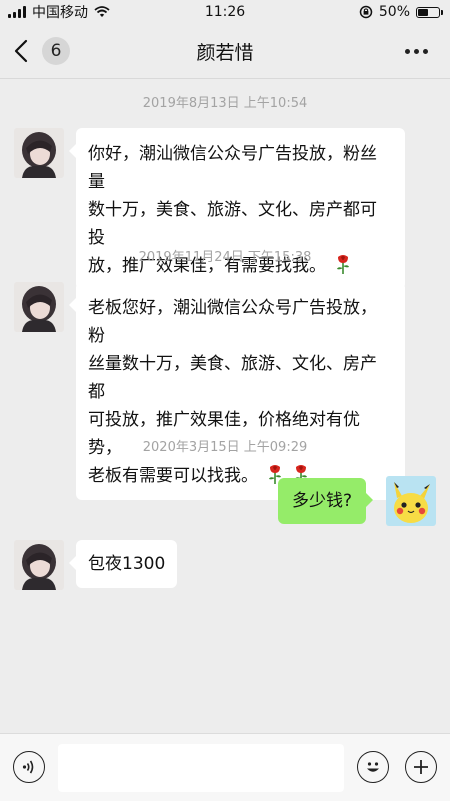 The height and width of the screenshot is (801, 450). I want to click on message-line: 你好，潮汕微信公众号广告投放，粉丝量, so click(232, 168).